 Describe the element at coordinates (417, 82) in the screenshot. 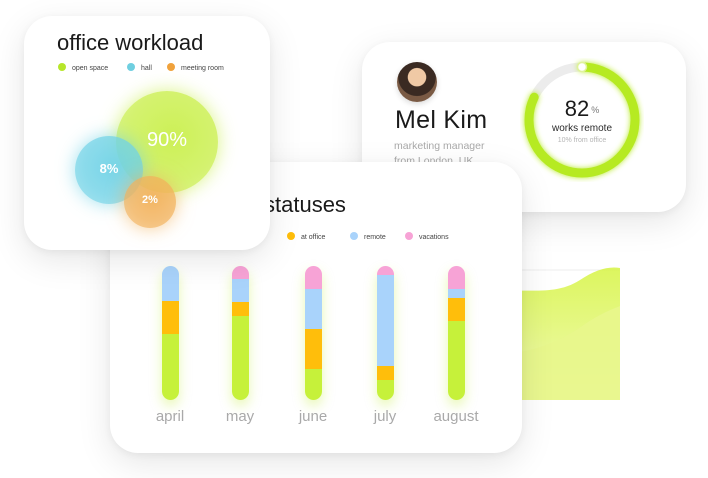

I see `avatar` at that location.